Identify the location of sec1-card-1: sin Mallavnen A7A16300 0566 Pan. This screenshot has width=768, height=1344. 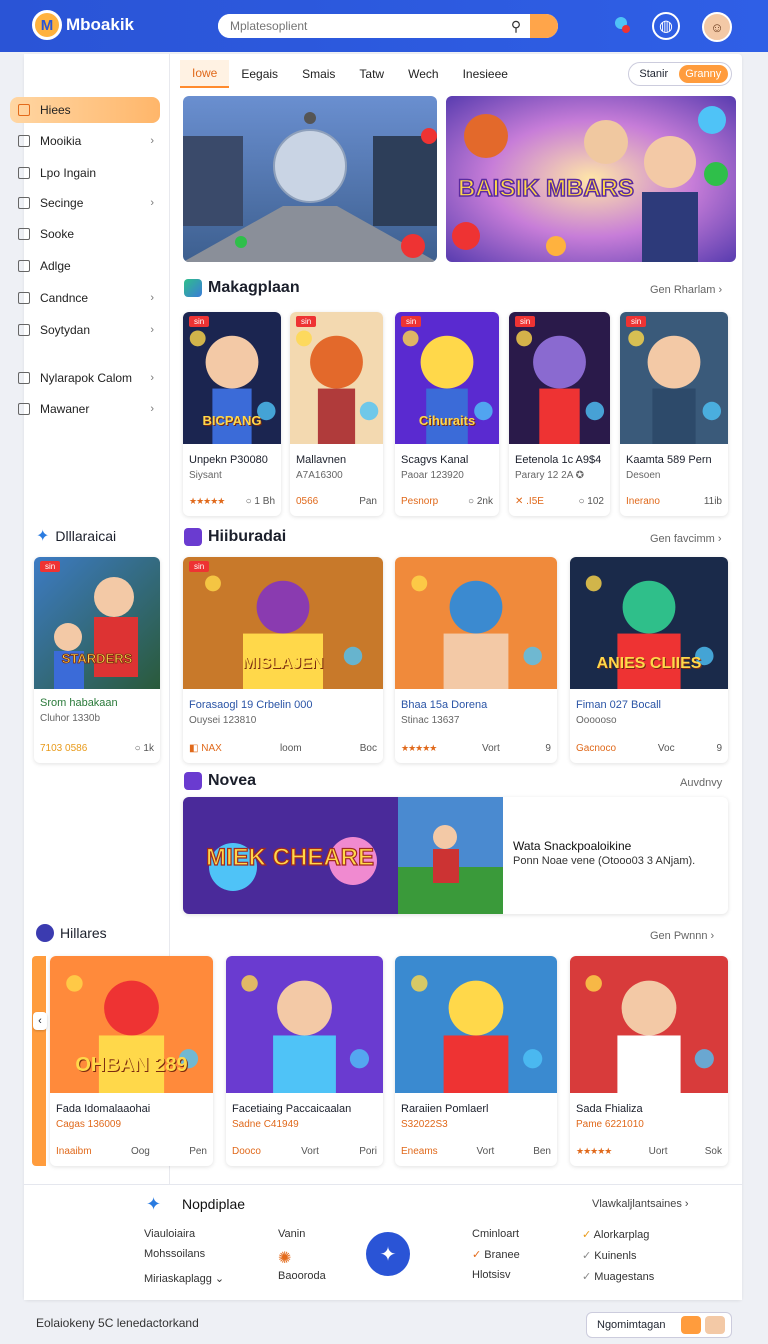
(336, 414).